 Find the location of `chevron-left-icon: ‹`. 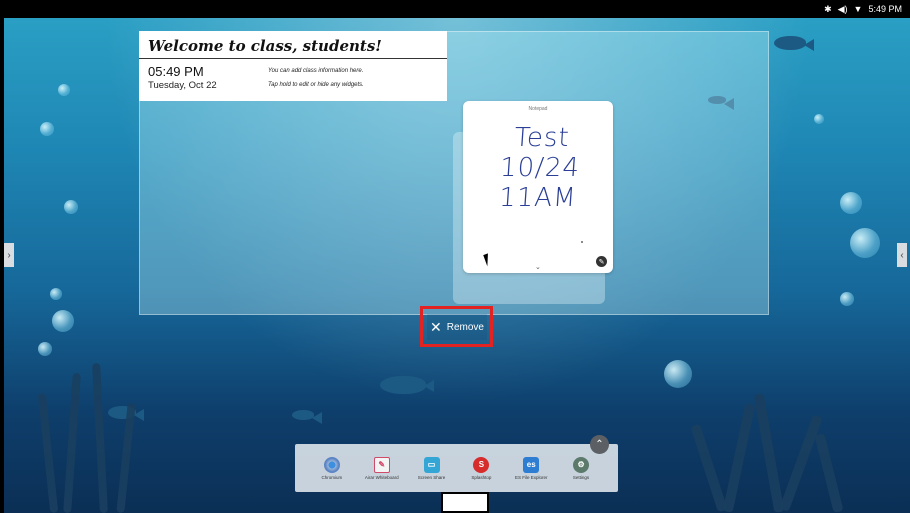

chevron-left-icon: ‹ is located at coordinates (902, 255).